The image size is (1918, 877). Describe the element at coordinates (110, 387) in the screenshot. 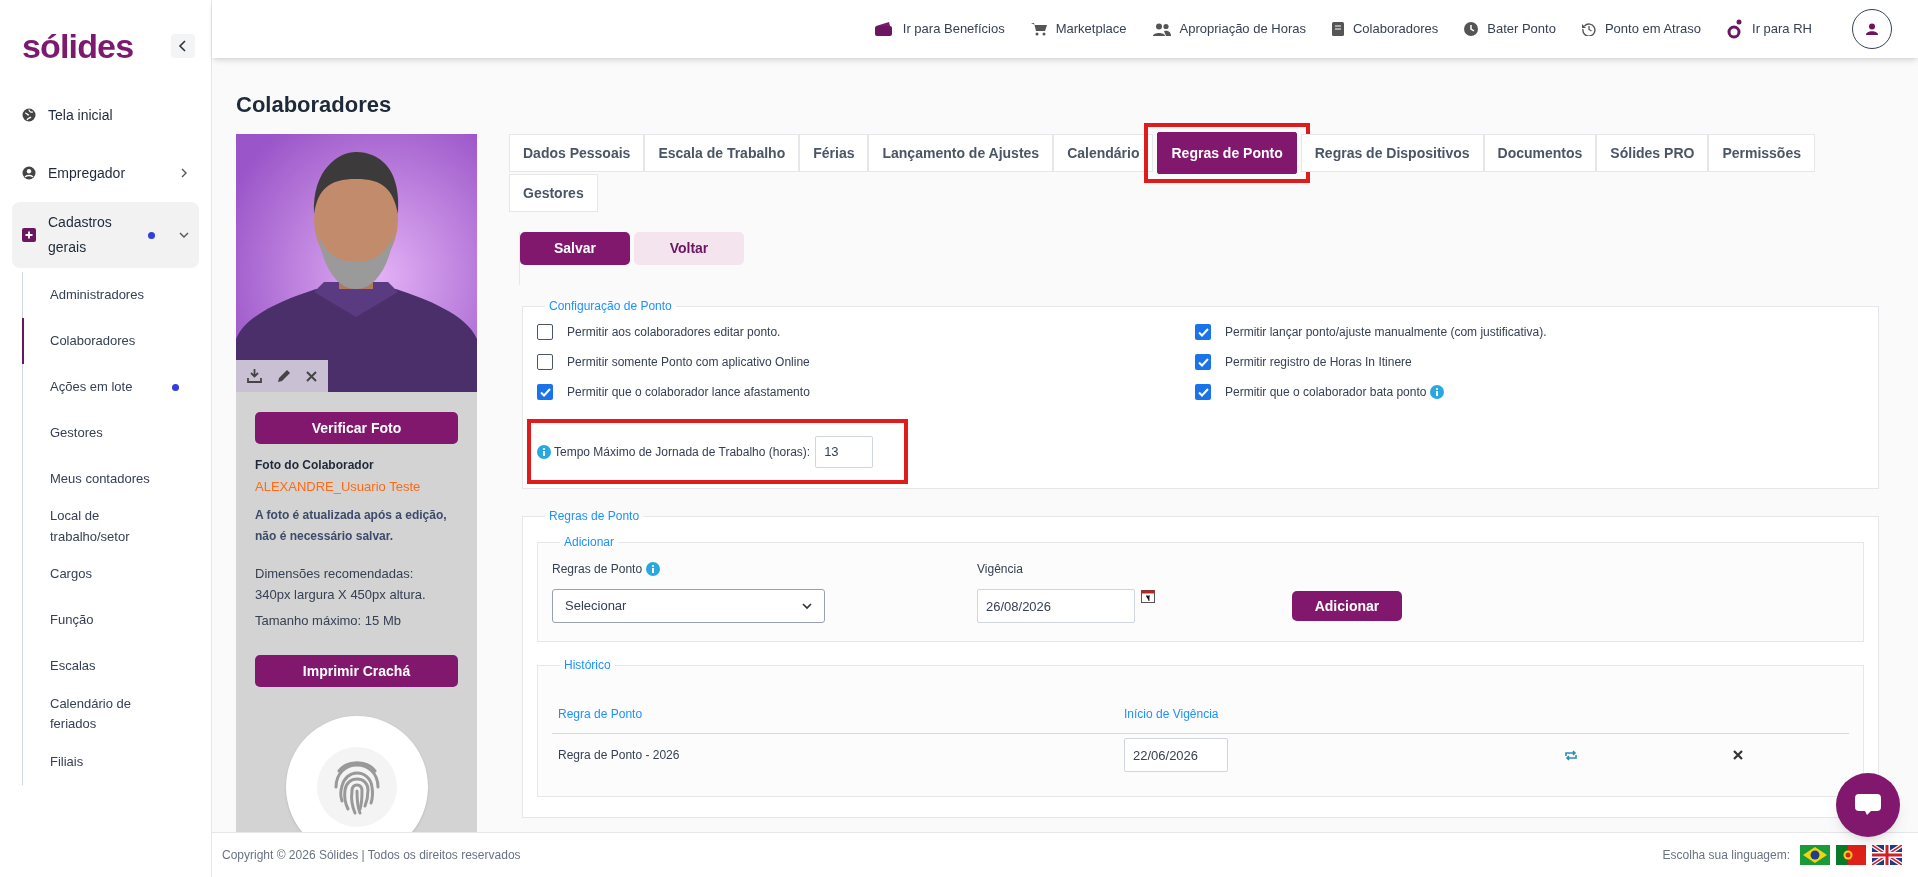

I see `nav-subitem: Ações em lote` at that location.